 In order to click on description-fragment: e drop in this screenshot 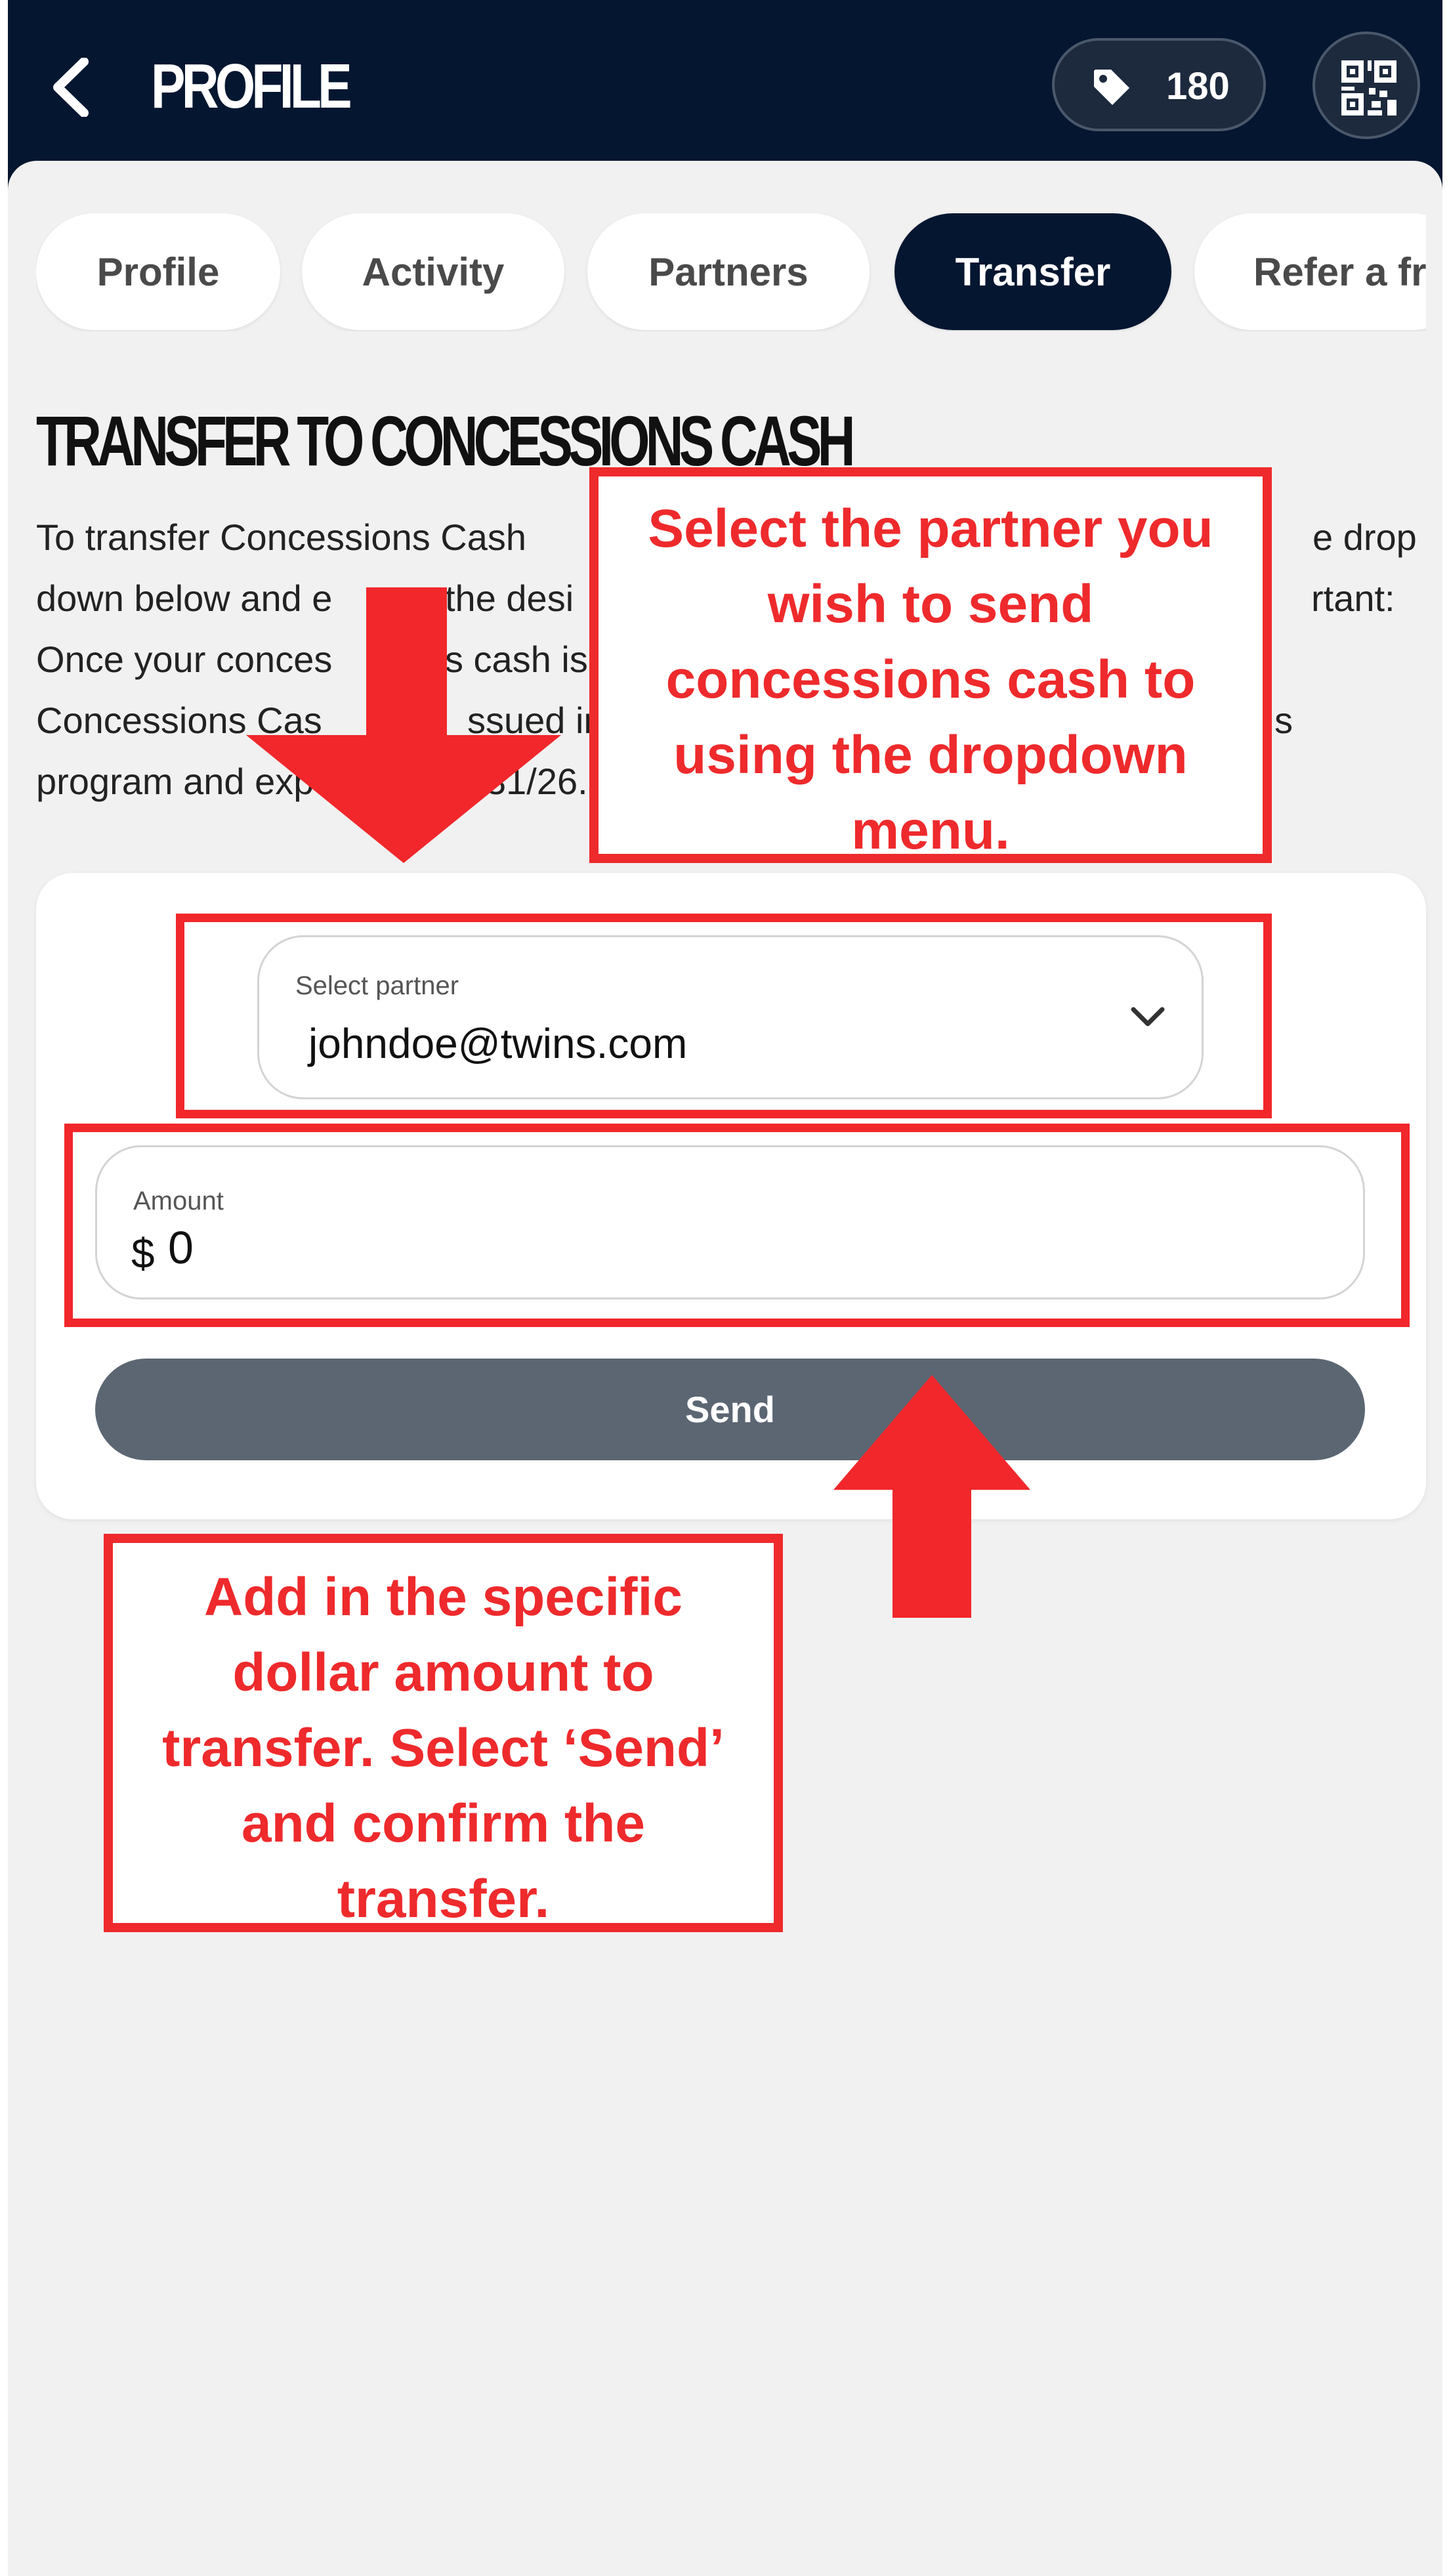, I will do `click(1364, 537)`.